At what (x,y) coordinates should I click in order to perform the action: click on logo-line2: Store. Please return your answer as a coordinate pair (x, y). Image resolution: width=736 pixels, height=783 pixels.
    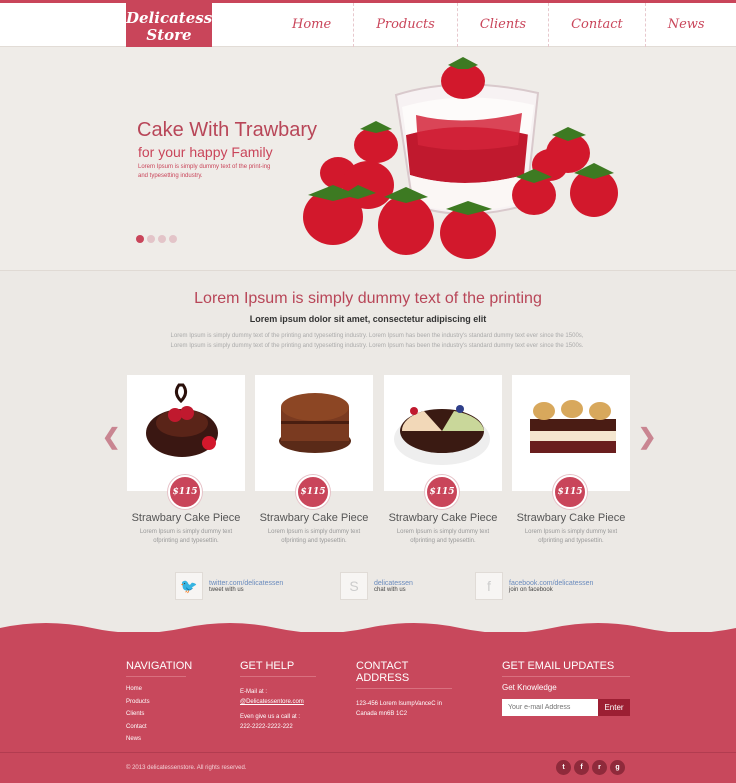
    Looking at the image, I should click on (169, 35).